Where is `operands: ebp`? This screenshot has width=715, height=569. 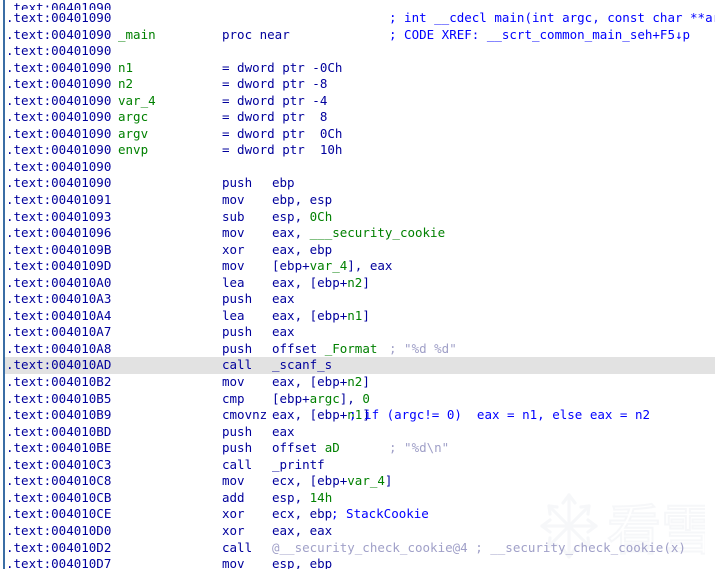 operands: ebp is located at coordinates (283, 183).